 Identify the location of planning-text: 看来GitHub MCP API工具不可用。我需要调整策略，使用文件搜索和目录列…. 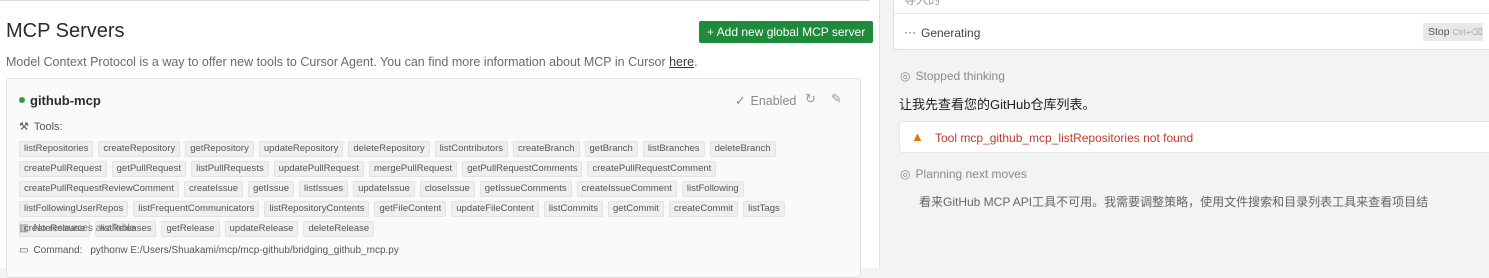
(1174, 202).